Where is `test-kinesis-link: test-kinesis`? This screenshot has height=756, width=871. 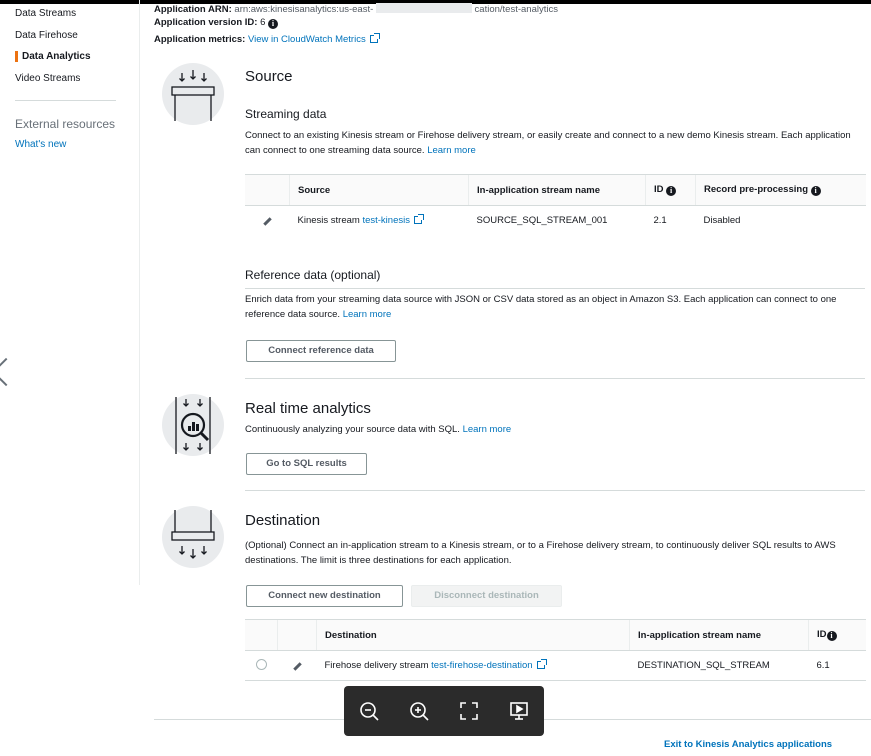 test-kinesis-link: test-kinesis is located at coordinates (386, 220).